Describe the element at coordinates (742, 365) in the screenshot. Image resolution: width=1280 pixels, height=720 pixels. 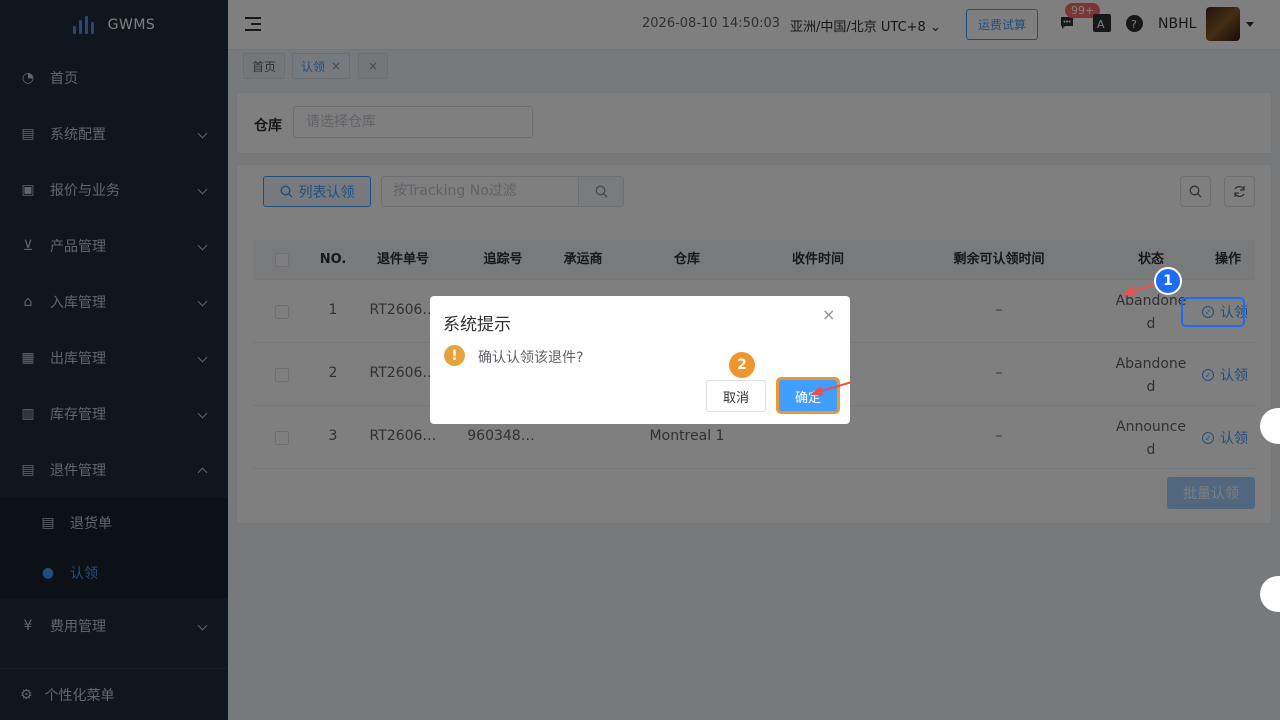
I see `step-marker-2: 2` at that location.